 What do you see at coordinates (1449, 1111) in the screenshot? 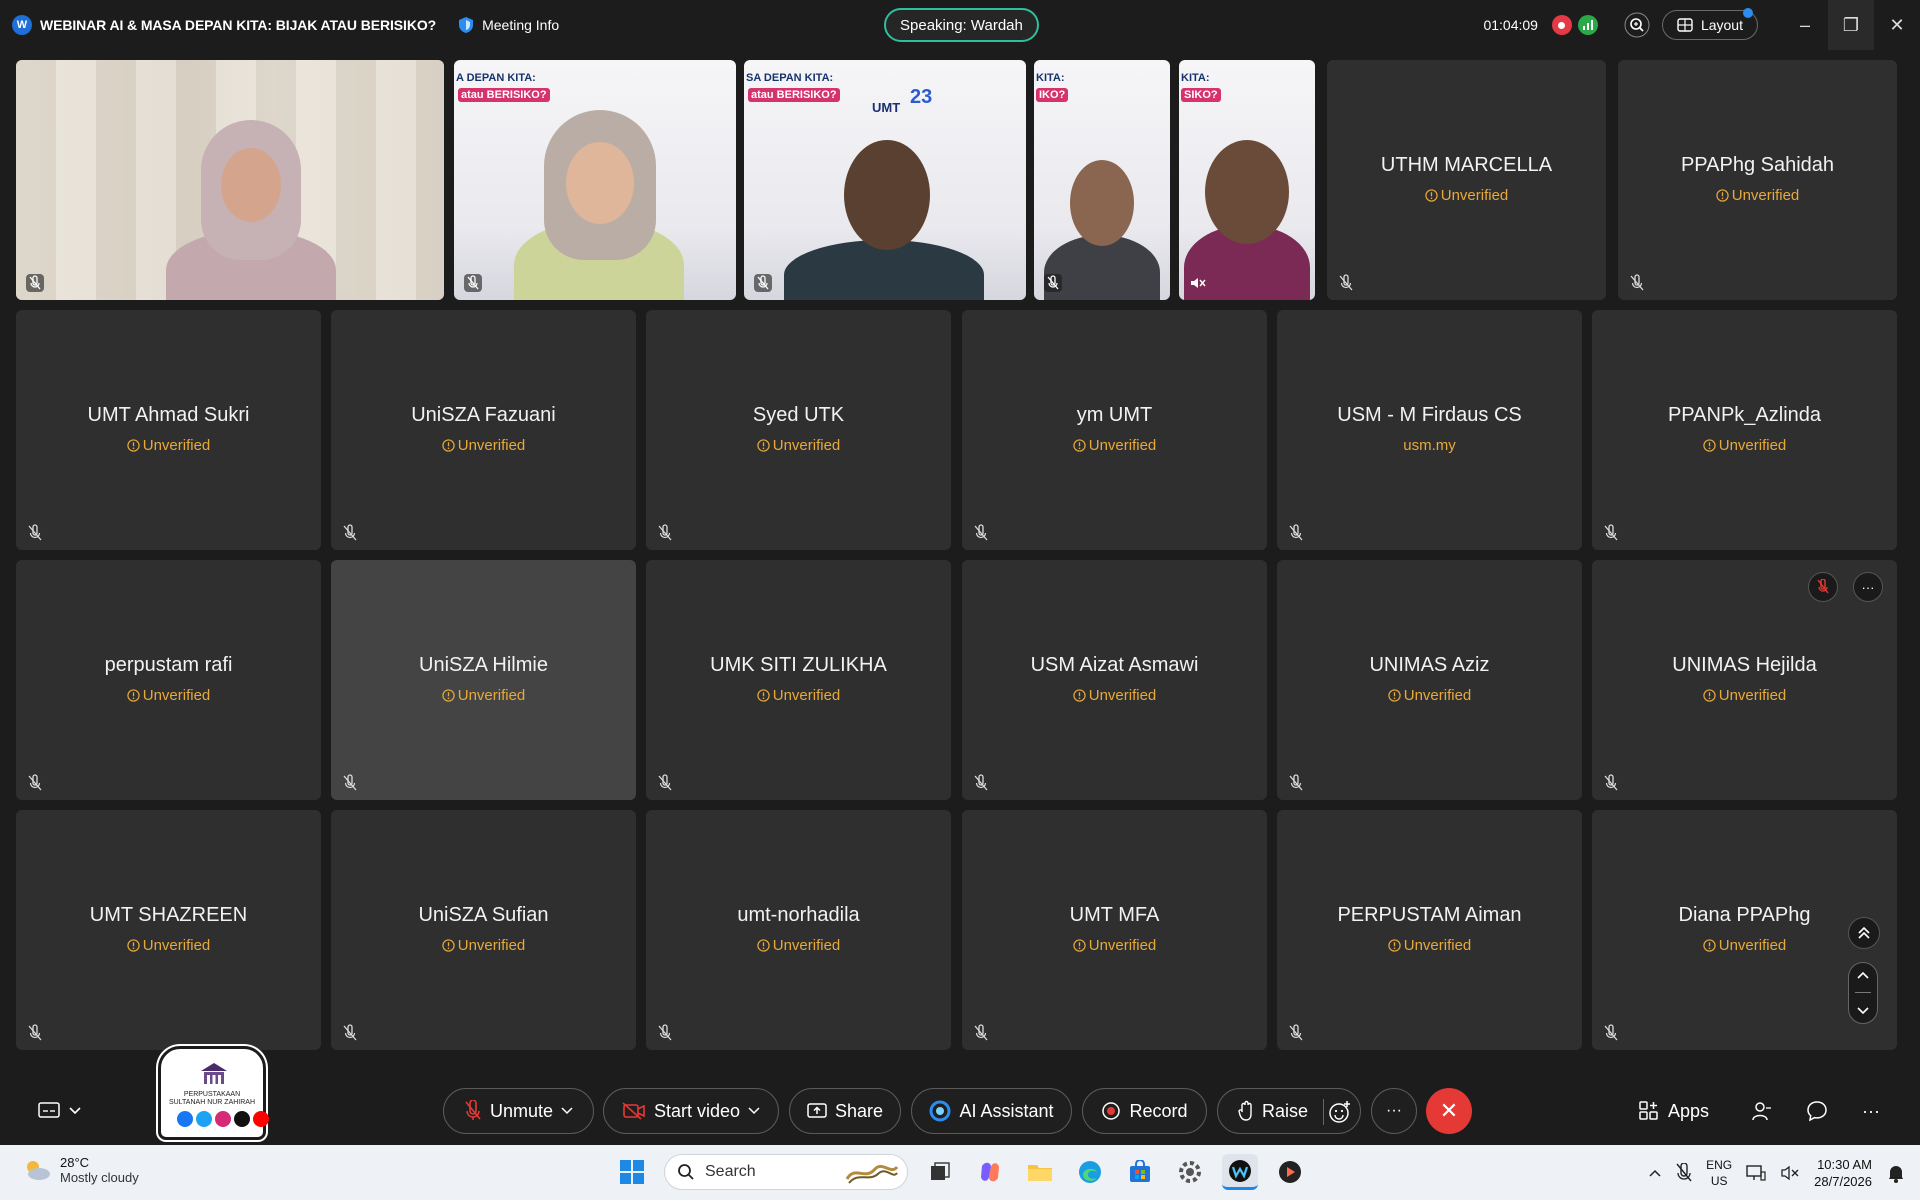
I see `leave-meeting-button: ✕` at bounding box center [1449, 1111].